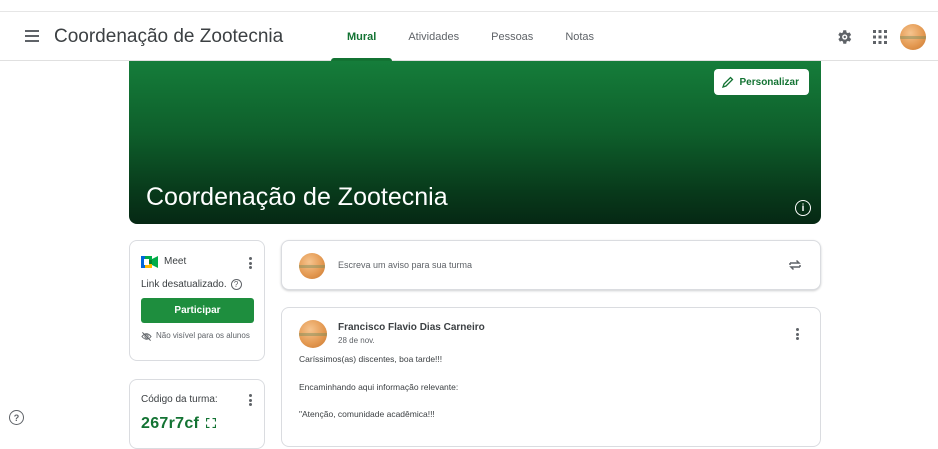 The height and width of the screenshot is (449, 938). I want to click on link-status-text: Link desatualizado., so click(184, 284).